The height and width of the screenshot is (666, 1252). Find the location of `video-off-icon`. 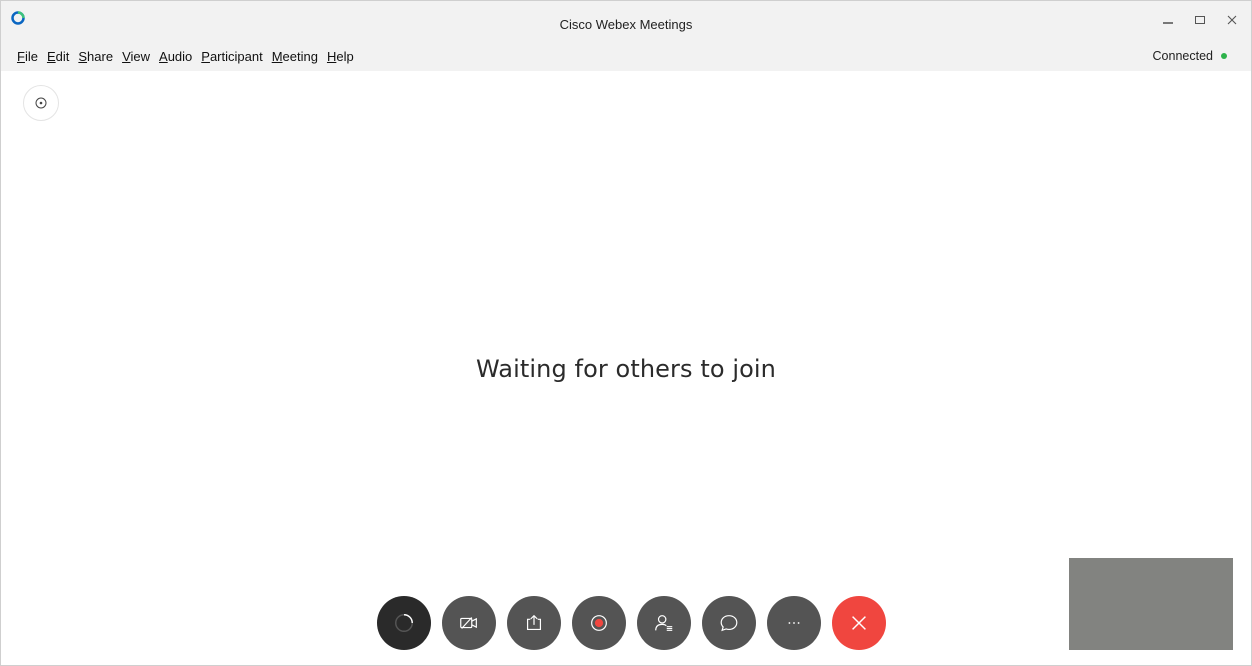

video-off-icon is located at coordinates (468, 623).